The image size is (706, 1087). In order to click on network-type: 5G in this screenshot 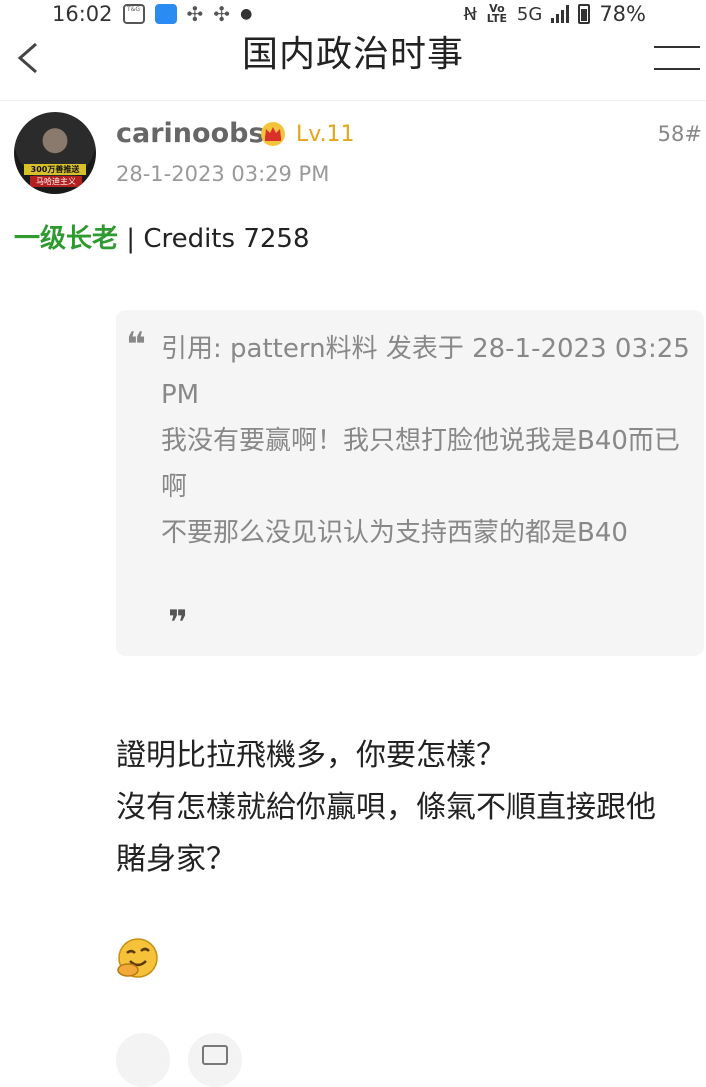, I will do `click(529, 14)`.